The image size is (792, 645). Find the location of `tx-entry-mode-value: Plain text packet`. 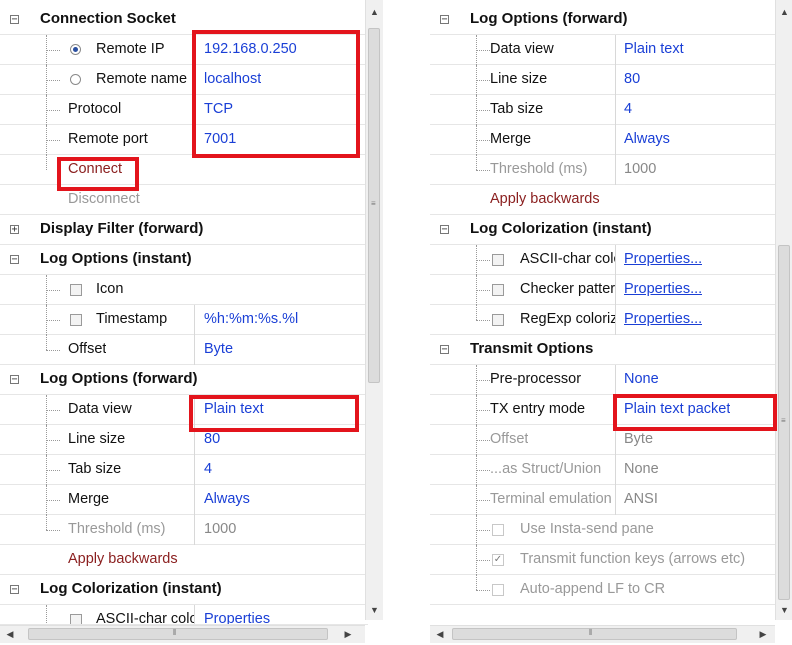

tx-entry-mode-value: Plain text packet is located at coordinates (677, 409).